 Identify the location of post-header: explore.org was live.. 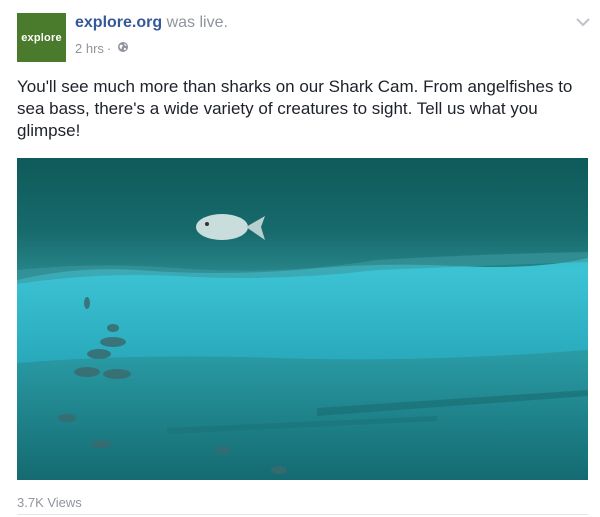
(151, 23).